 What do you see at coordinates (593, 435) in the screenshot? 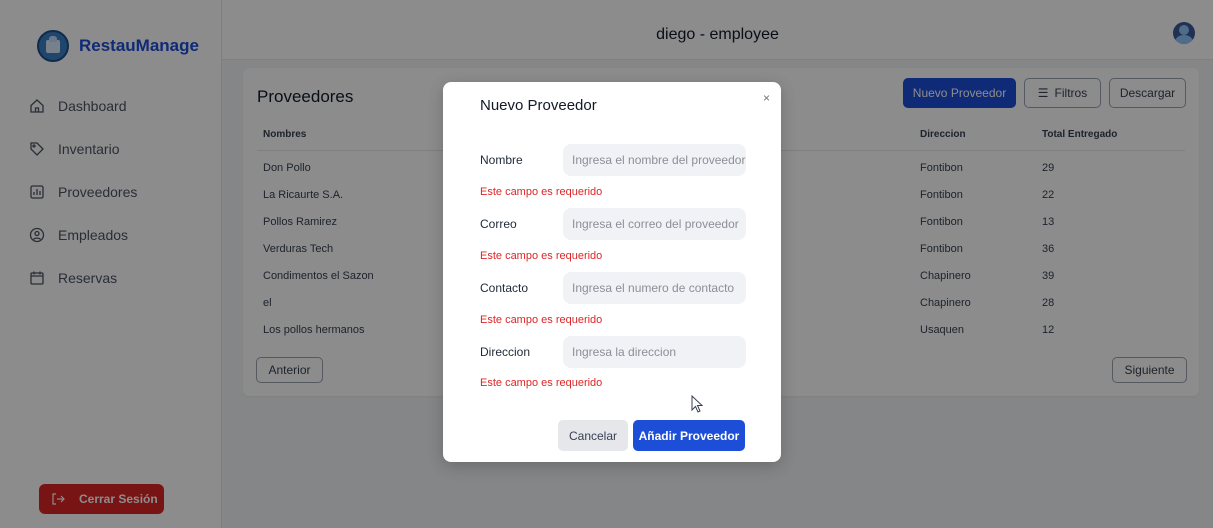
I see `cancel-button: Cancelar` at bounding box center [593, 435].